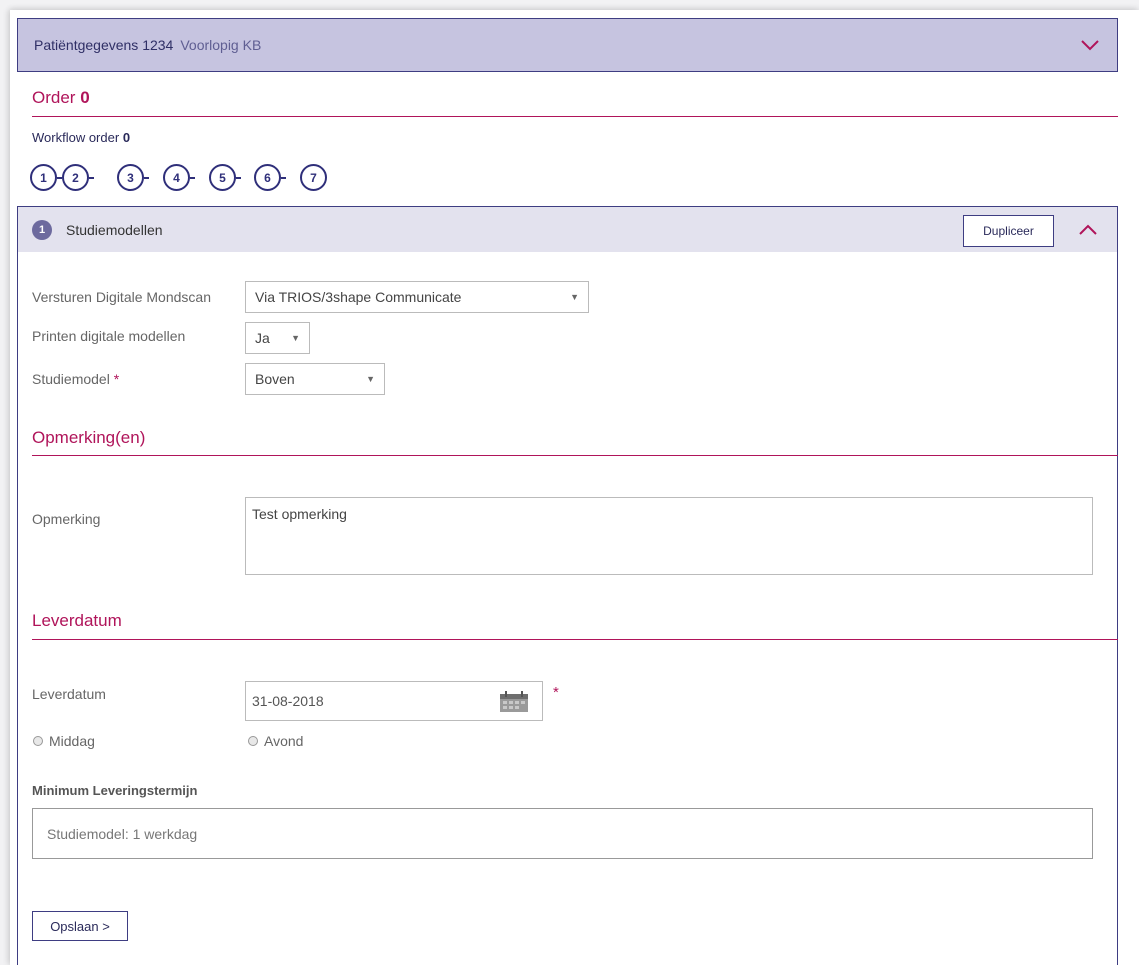 Image resolution: width=1139 pixels, height=965 pixels. Describe the element at coordinates (222, 177) in the screenshot. I see `workflow-step-5: 5` at that location.